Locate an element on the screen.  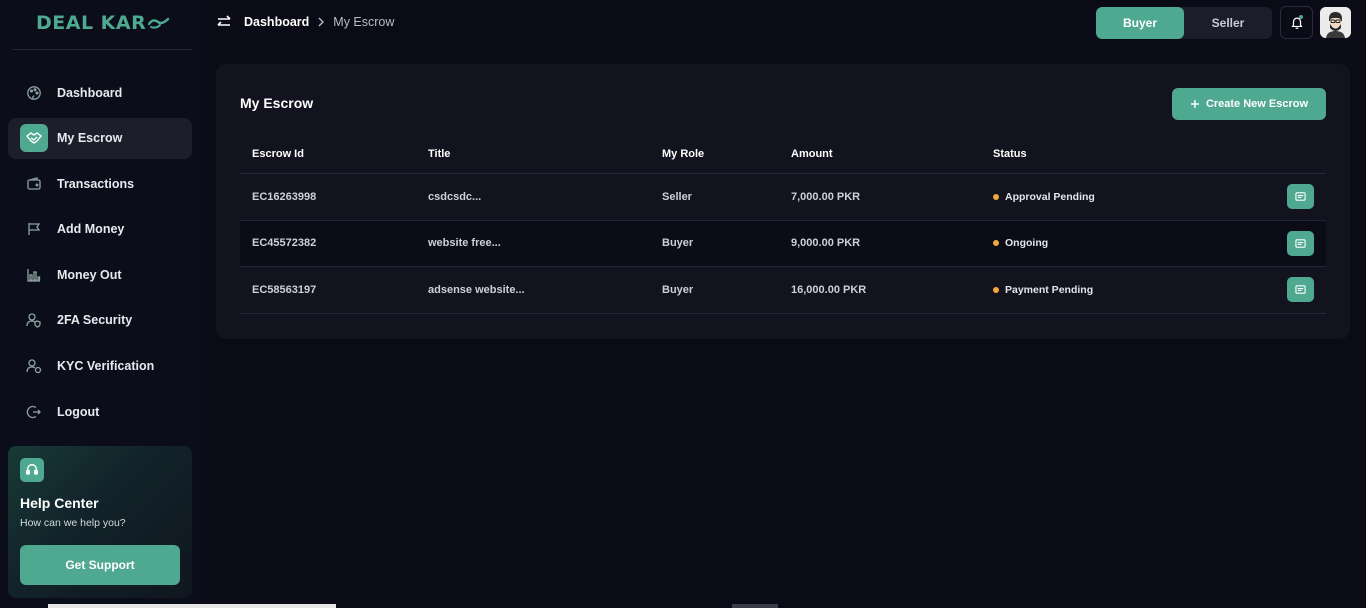
status-badge: Approval Pending is located at coordinates (1044, 197).